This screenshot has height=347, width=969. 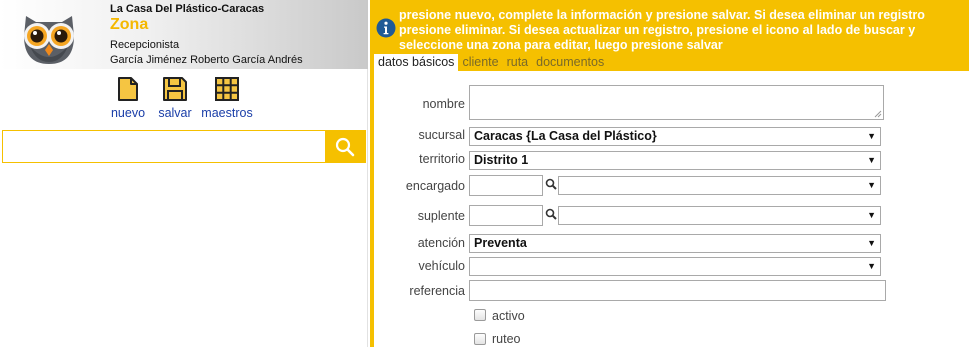 I want to click on ruteo-checkbox, so click(x=480, y=339).